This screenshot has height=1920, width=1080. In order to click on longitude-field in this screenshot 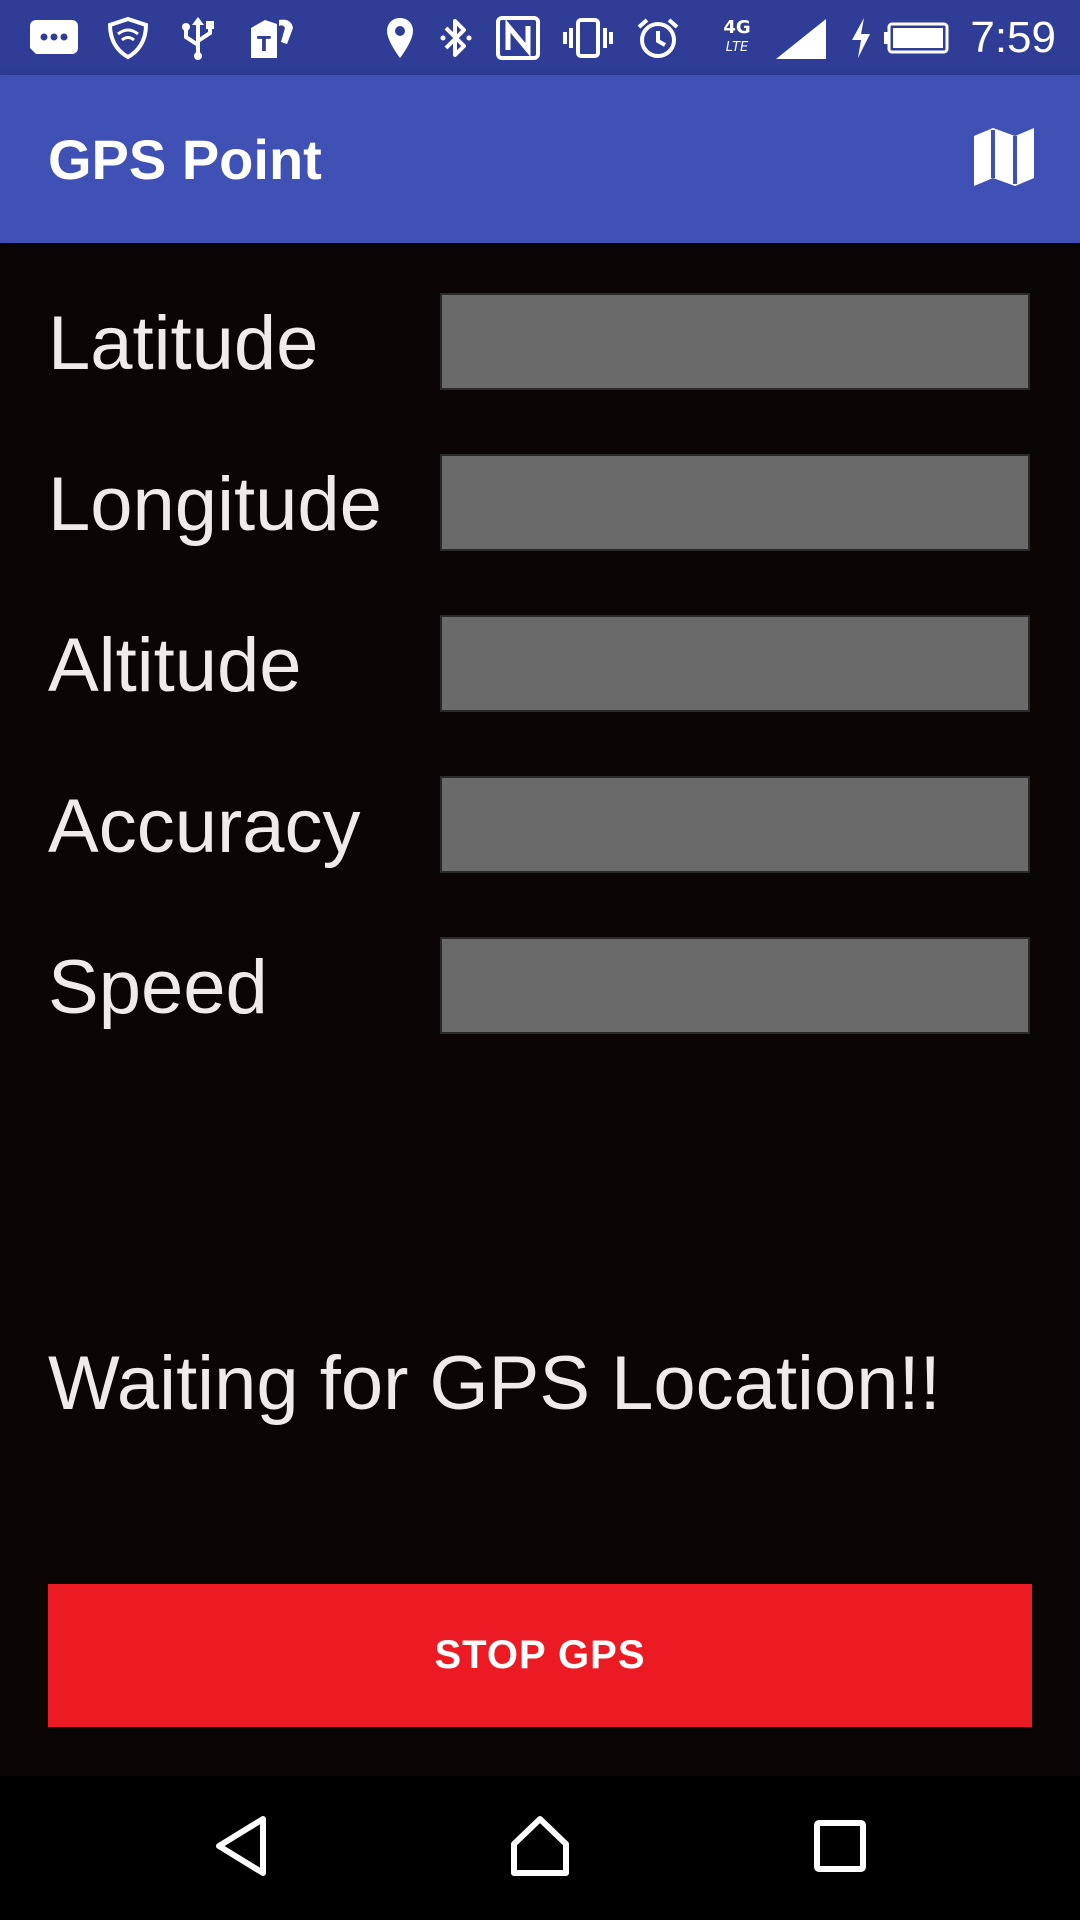, I will do `click(735, 502)`.